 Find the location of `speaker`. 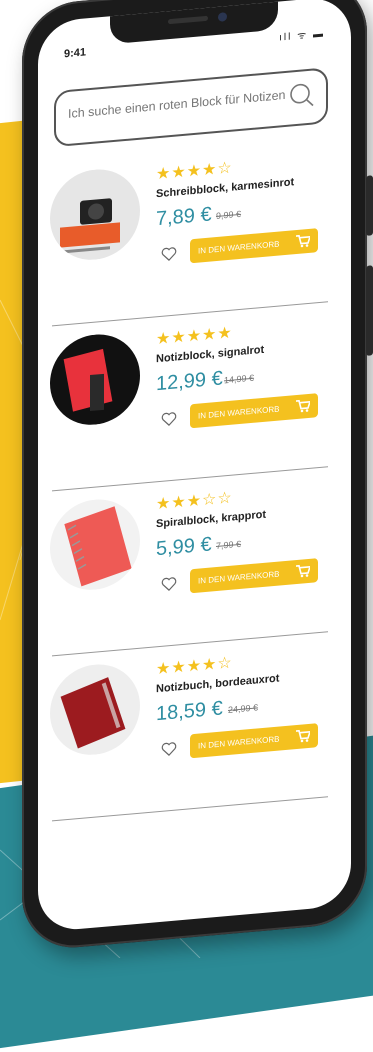

speaker is located at coordinates (188, 20).